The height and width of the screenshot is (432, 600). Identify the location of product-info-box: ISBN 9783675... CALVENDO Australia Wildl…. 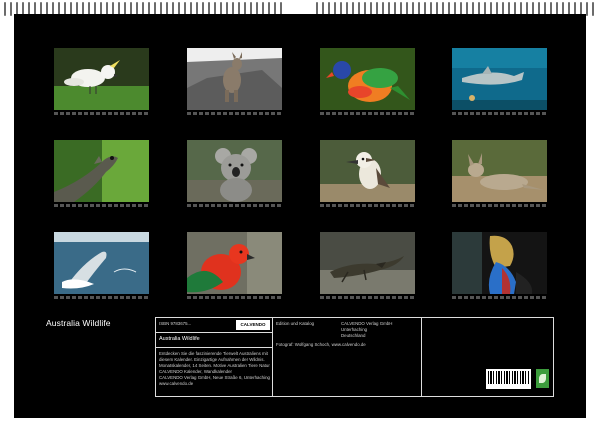
(354, 357).